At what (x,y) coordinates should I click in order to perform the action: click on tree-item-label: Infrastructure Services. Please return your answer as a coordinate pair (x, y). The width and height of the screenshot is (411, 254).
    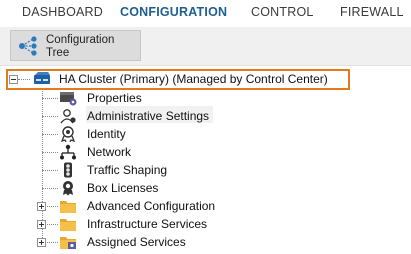
    Looking at the image, I should click on (147, 224).